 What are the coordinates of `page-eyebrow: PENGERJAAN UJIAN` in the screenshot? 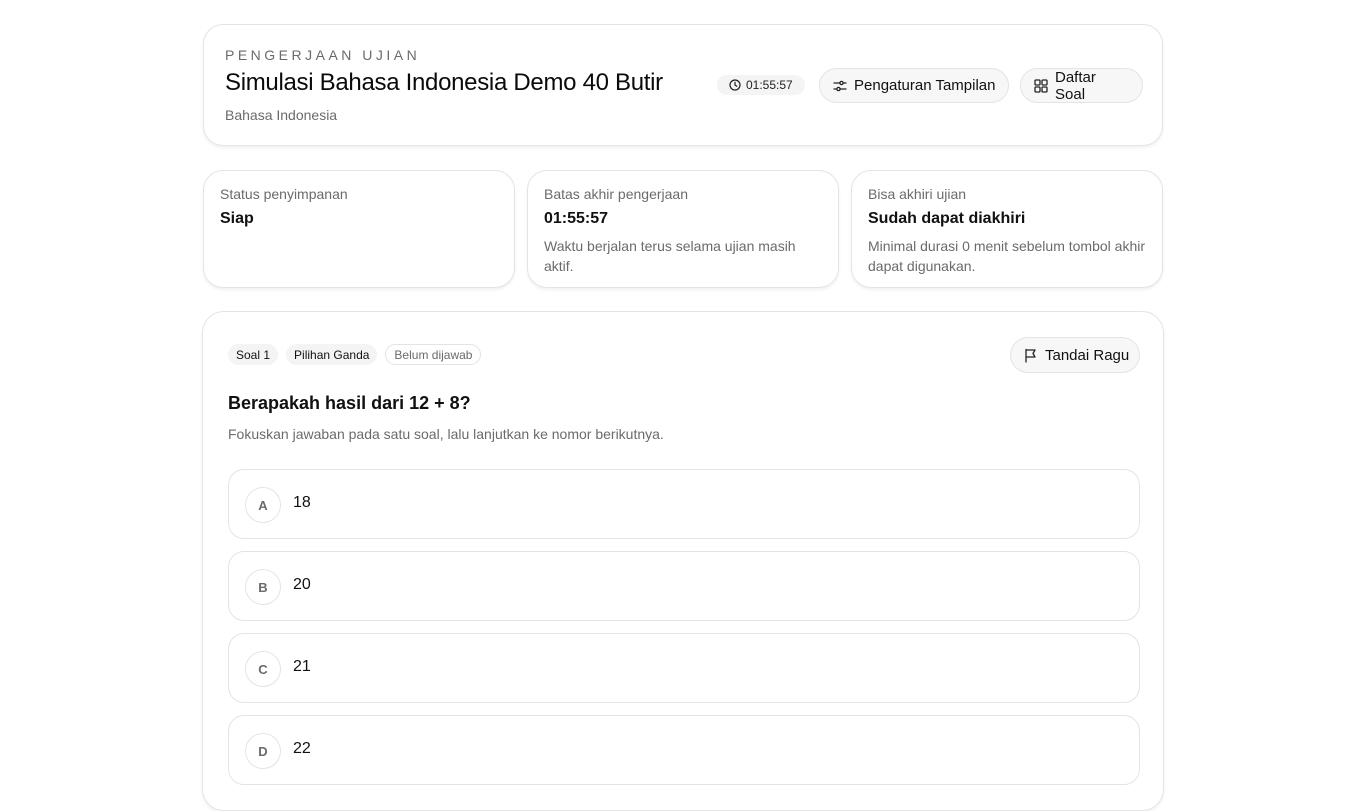 It's located at (323, 55).